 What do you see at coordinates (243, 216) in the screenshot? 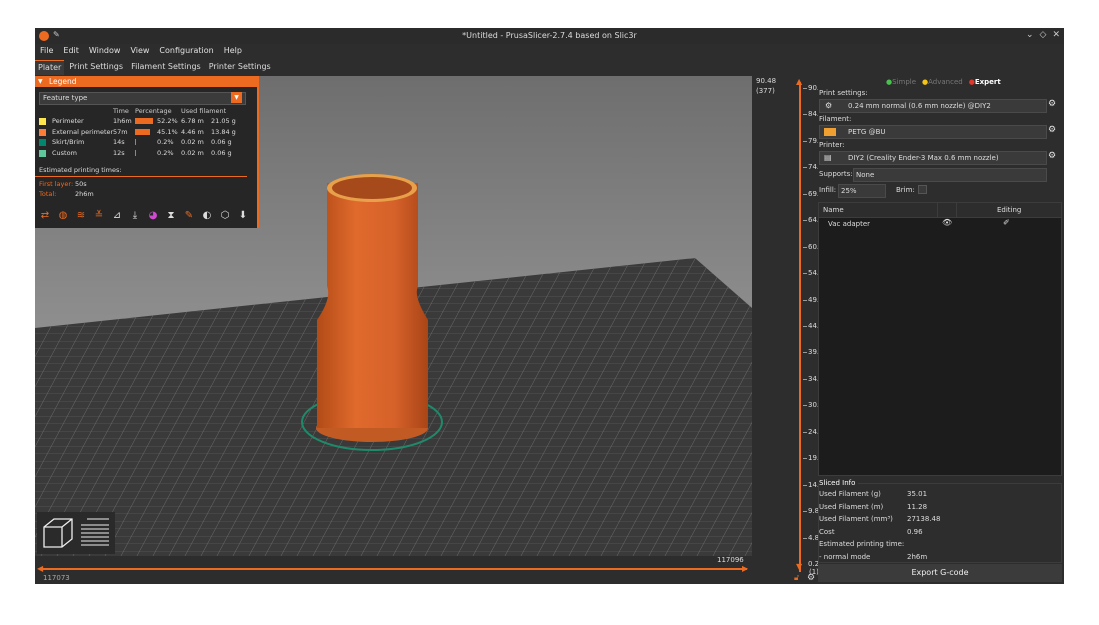
I see `tool-marker-icon: ⬇` at bounding box center [243, 216].